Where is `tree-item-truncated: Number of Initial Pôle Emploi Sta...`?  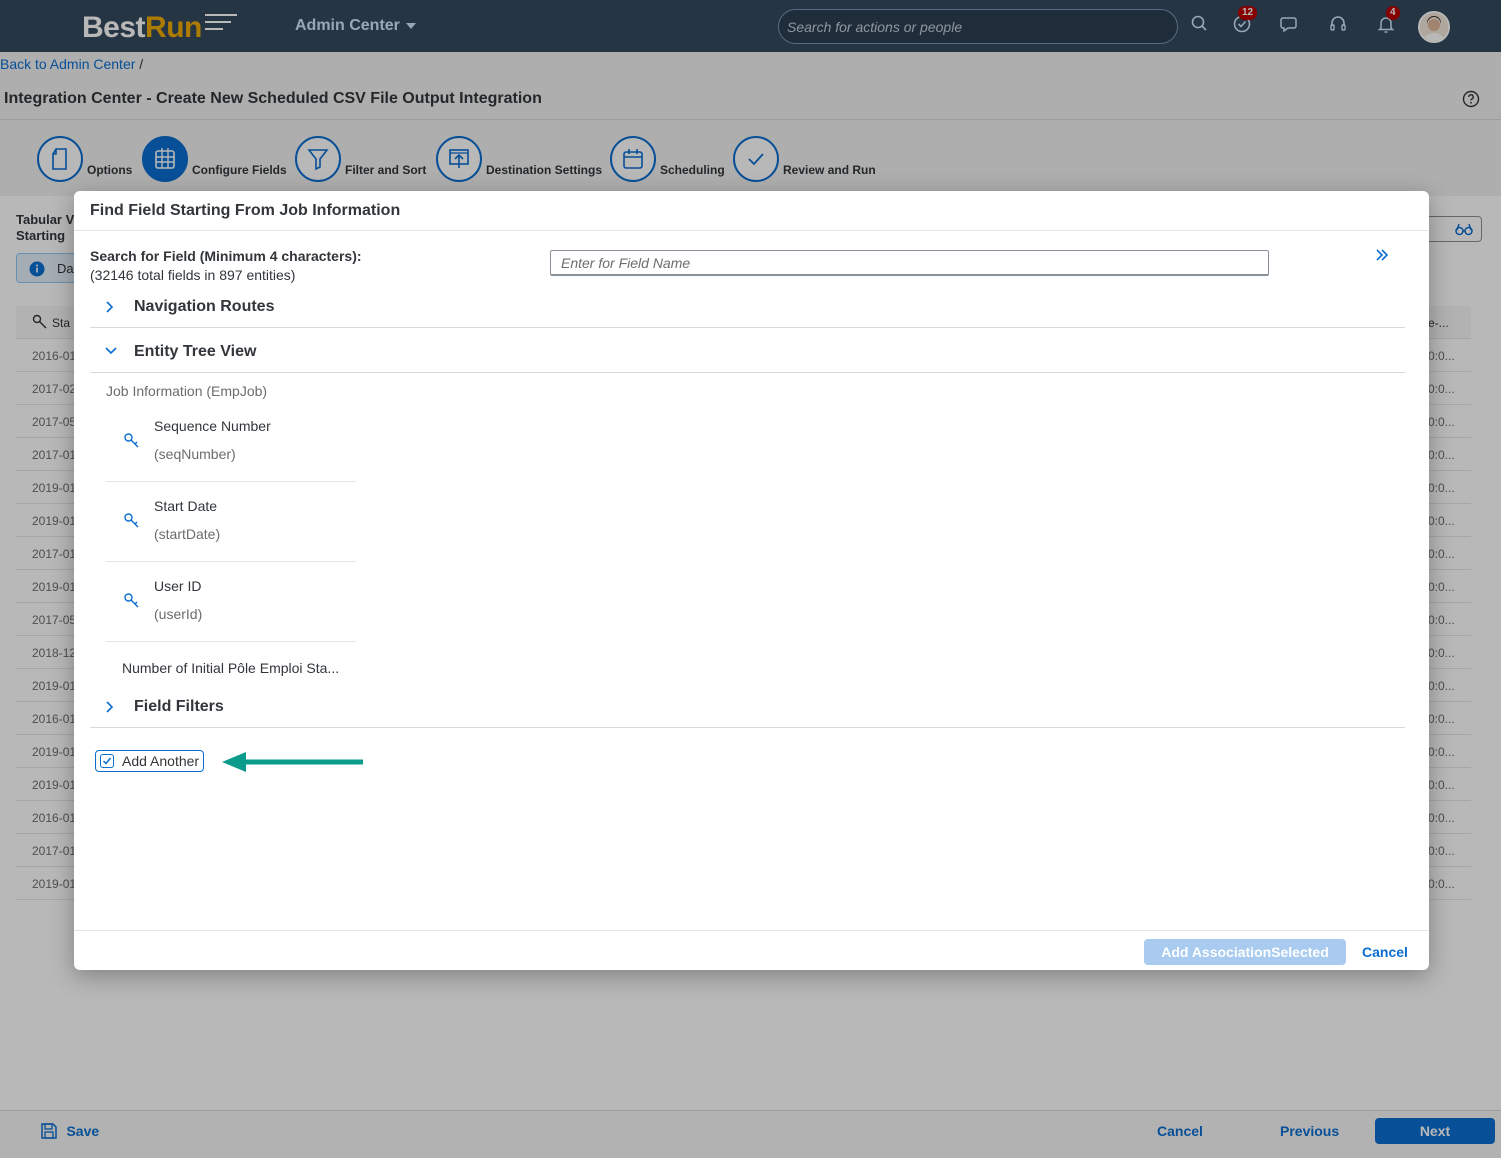
tree-item-truncated: Number of Initial Pôle Emploi Sta... is located at coordinates (230, 668).